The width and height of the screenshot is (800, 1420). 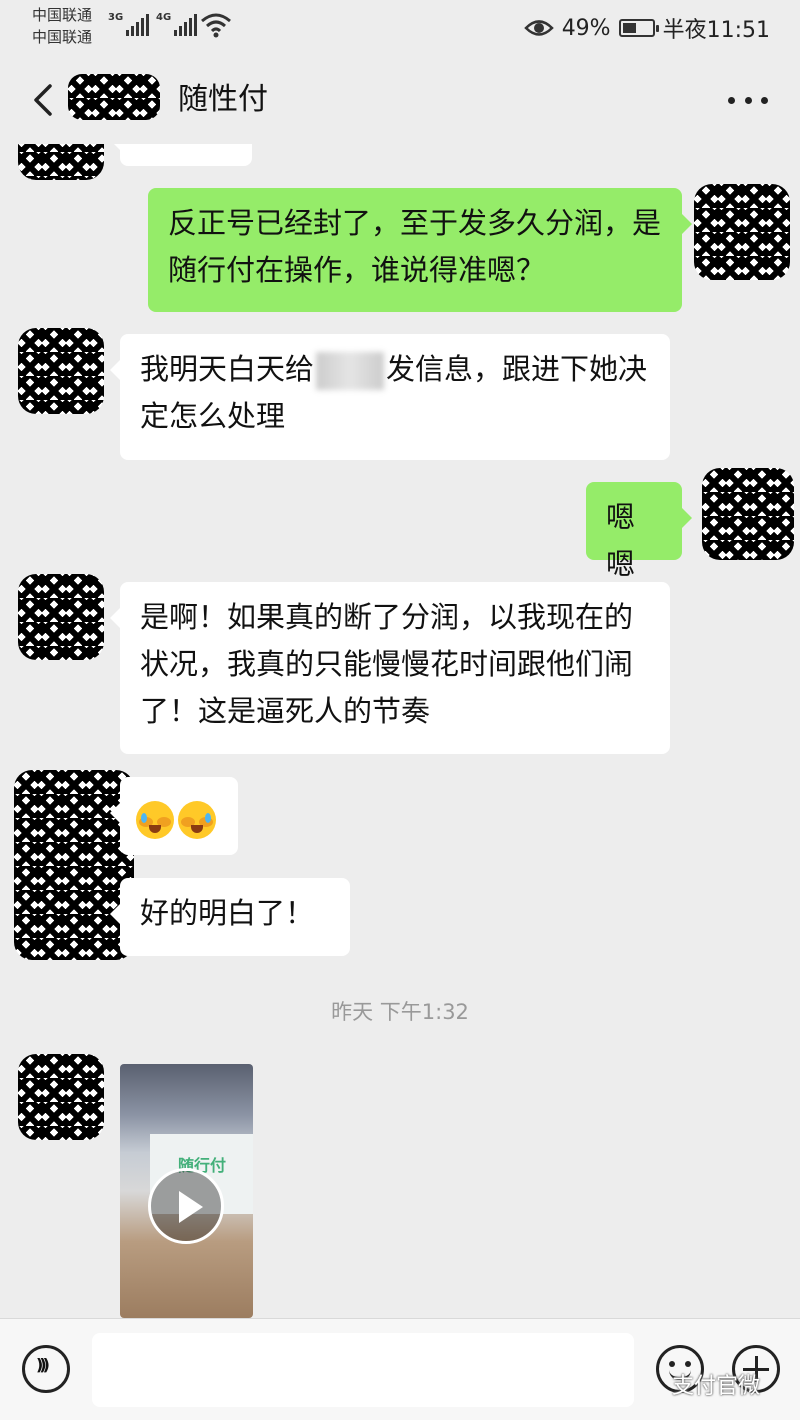 I want to click on redacted-name-blur, so click(x=350, y=371).